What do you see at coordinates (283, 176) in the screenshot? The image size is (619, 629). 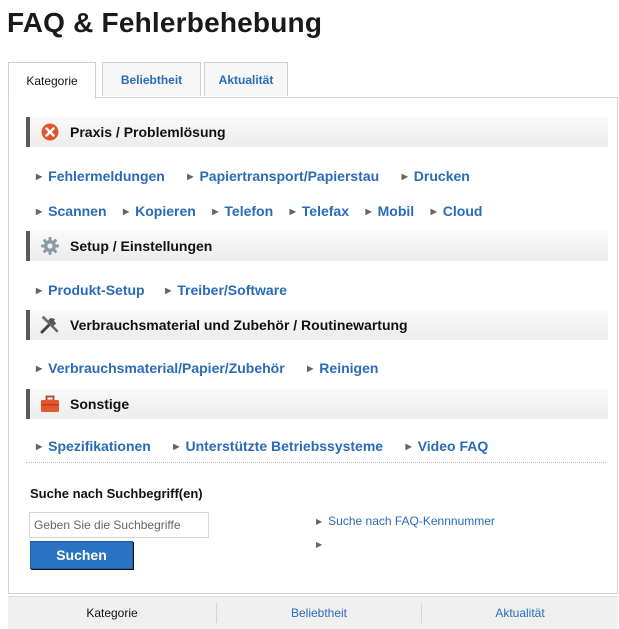 I see `link-papiertransport: ▶ Papiertransport/Papierstau` at bounding box center [283, 176].